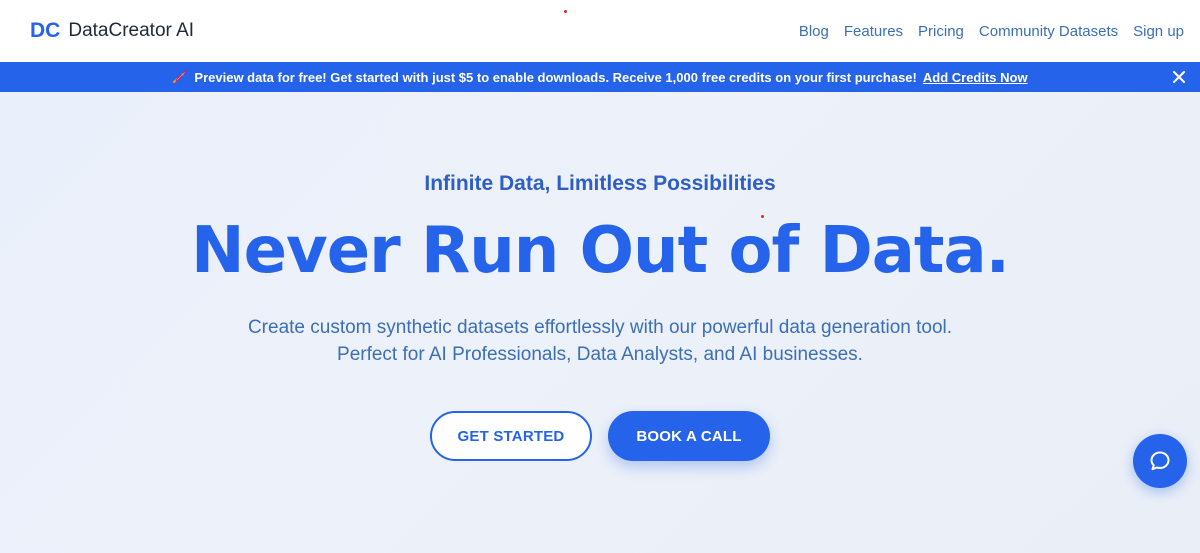  Describe the element at coordinates (975, 77) in the screenshot. I see `add-credits-link: Add Credits Now` at that location.